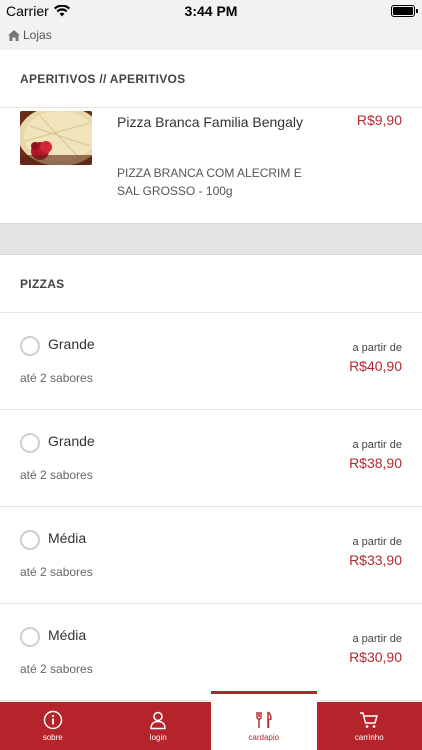  Describe the element at coordinates (379, 120) in the screenshot. I see `product-price: R$9,90` at that location.